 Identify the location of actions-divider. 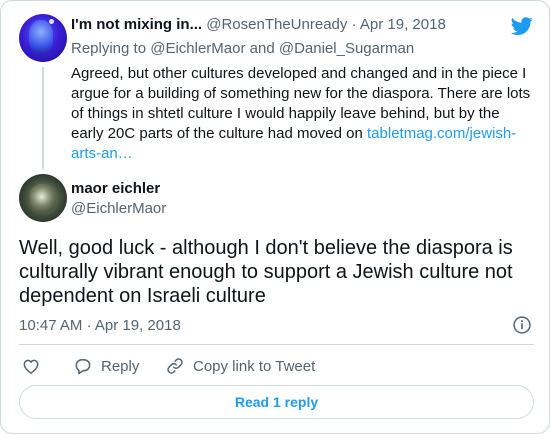
(276, 344).